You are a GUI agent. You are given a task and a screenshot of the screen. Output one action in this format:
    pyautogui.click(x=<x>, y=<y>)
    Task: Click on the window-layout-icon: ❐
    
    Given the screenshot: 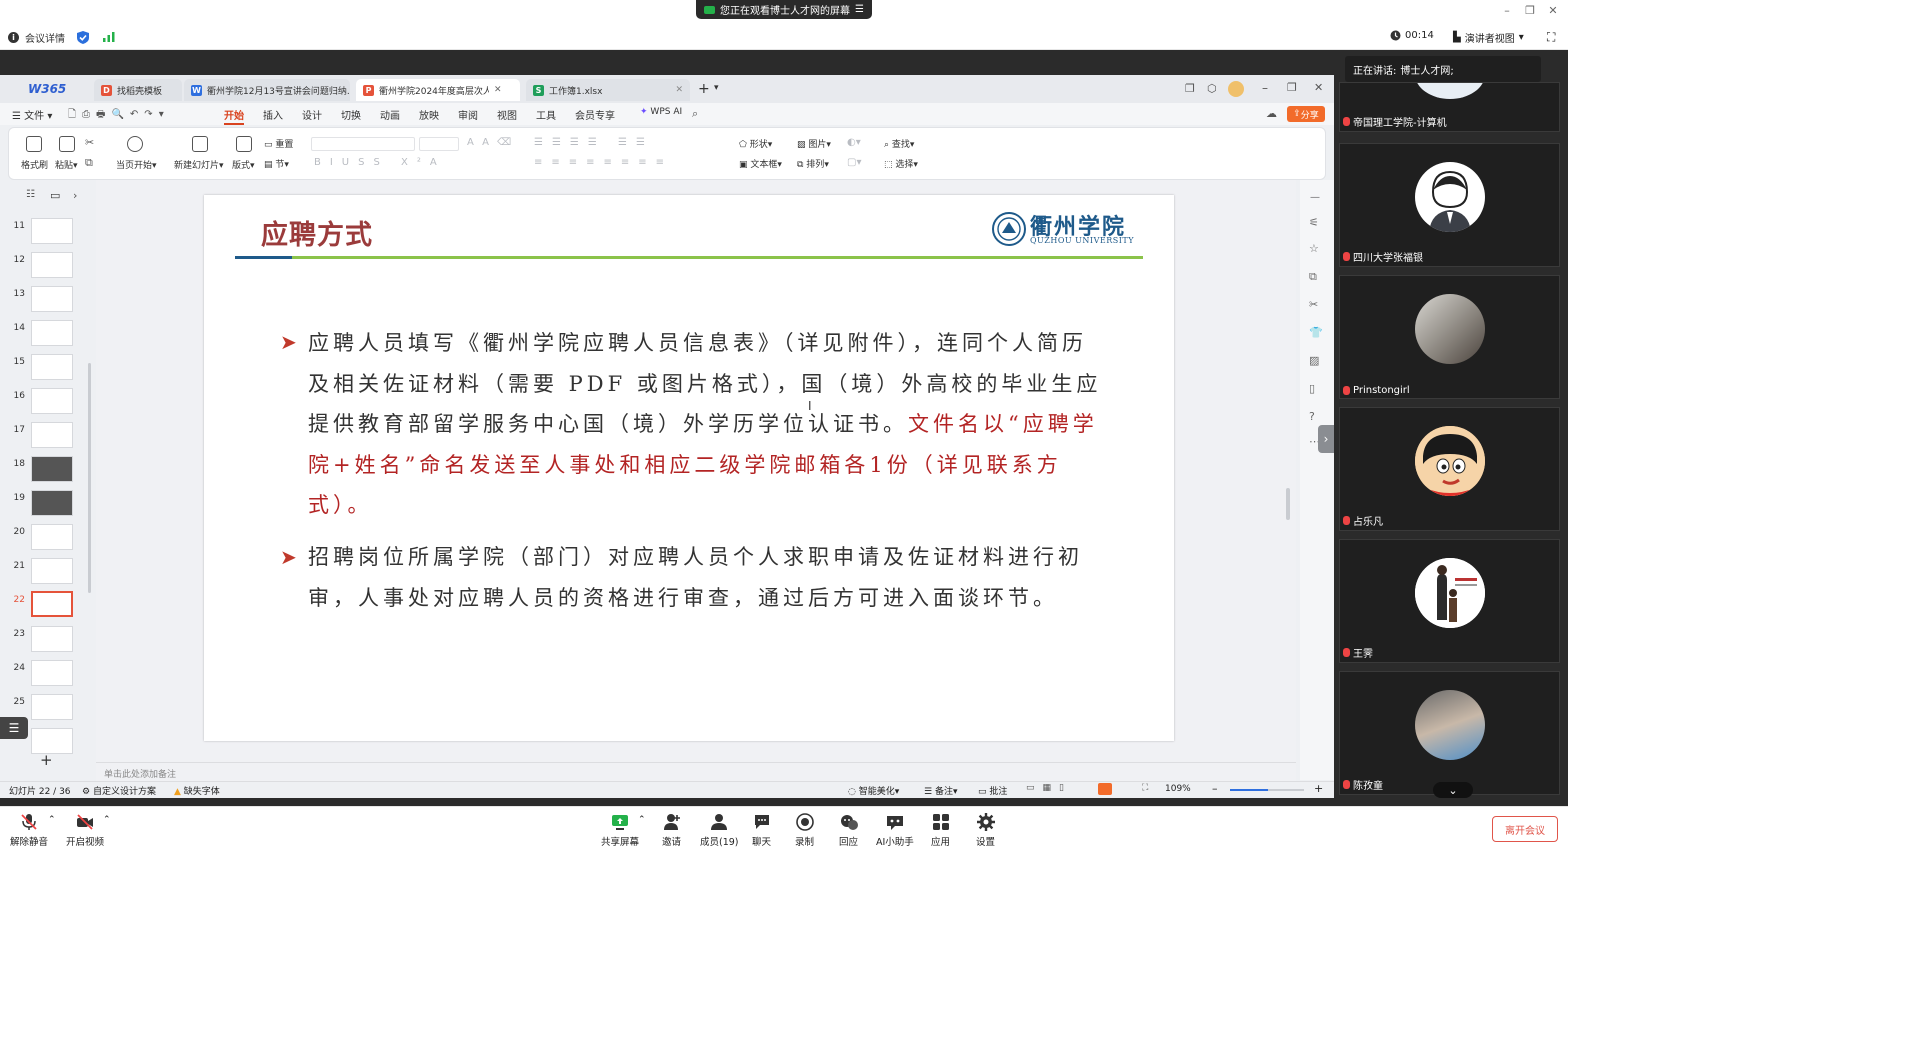 What is the action you would take?
    pyautogui.click(x=1190, y=88)
    